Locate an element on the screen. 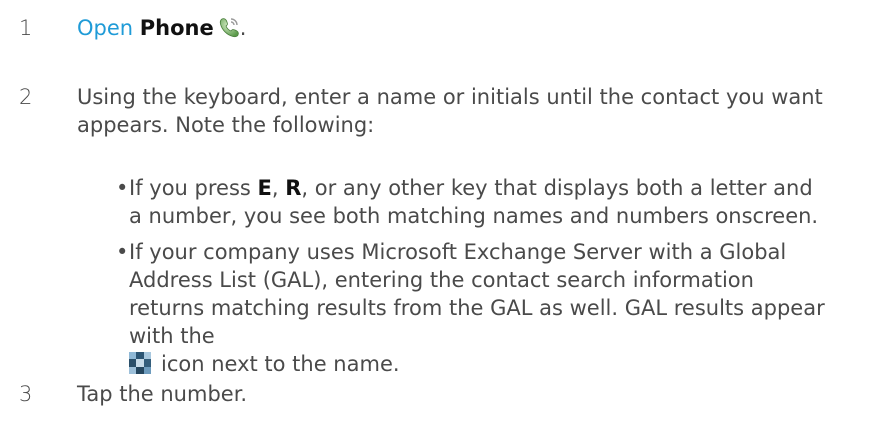  phone-app-name: Phone is located at coordinates (176, 28).